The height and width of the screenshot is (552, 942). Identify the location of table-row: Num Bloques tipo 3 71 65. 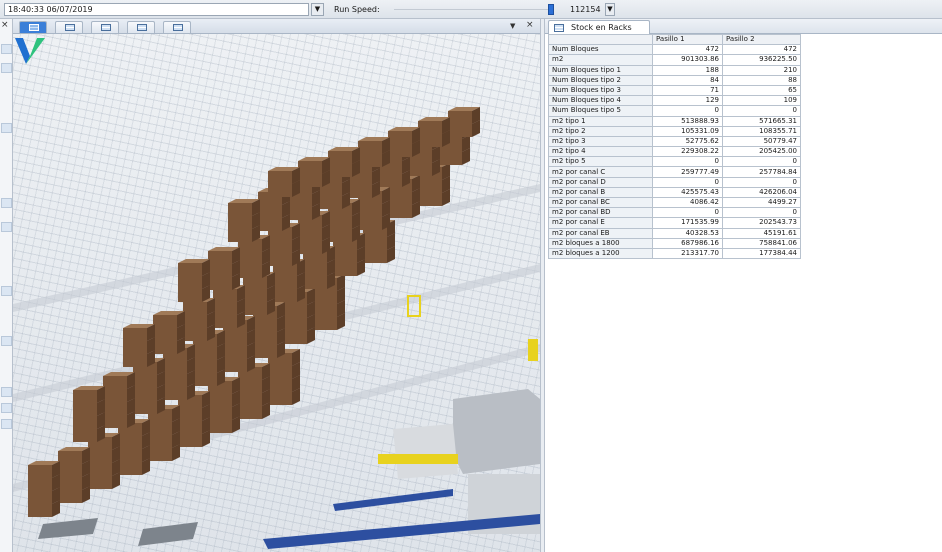
(674, 90).